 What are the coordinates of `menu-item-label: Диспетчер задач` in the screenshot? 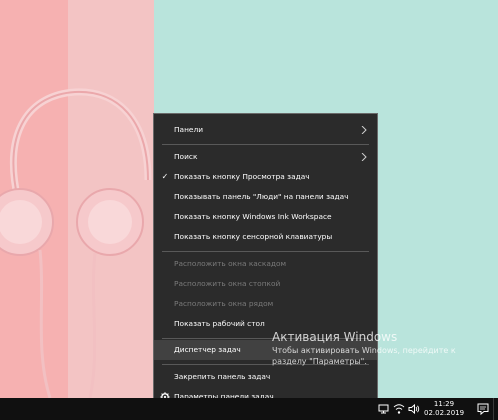 It's located at (207, 349).